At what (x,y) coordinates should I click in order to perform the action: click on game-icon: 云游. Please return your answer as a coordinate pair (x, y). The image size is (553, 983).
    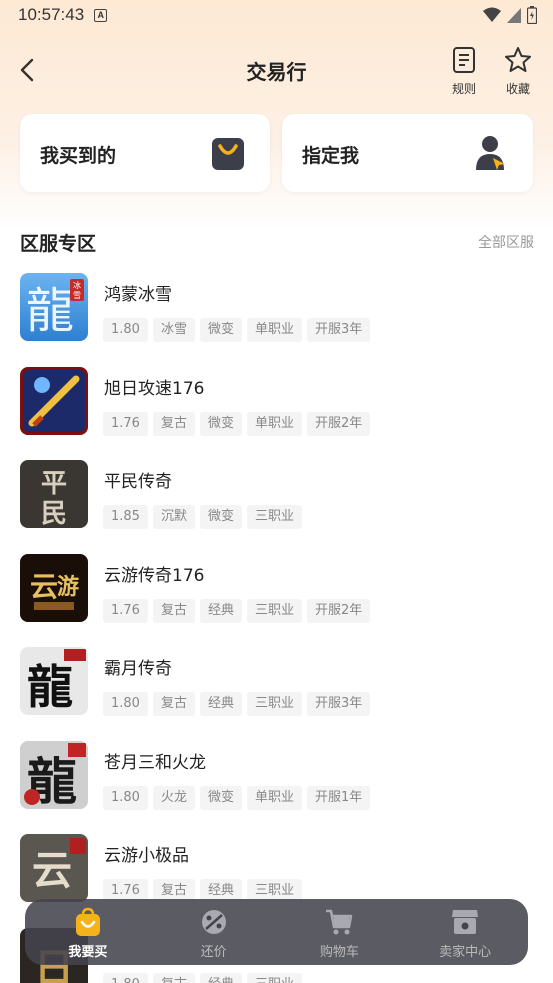
    Looking at the image, I should click on (54, 587).